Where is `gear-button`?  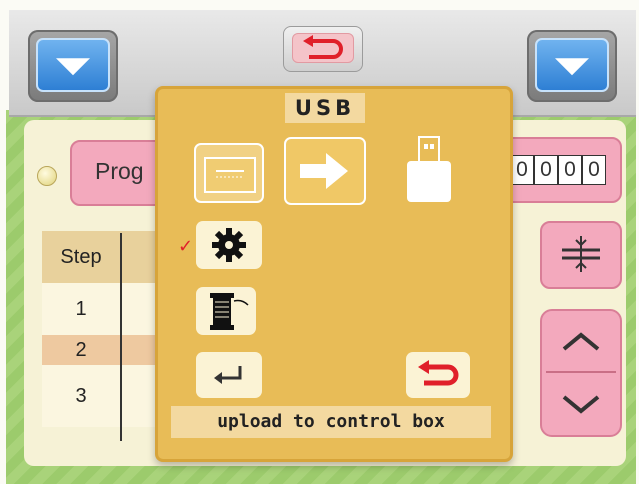 gear-button is located at coordinates (229, 245).